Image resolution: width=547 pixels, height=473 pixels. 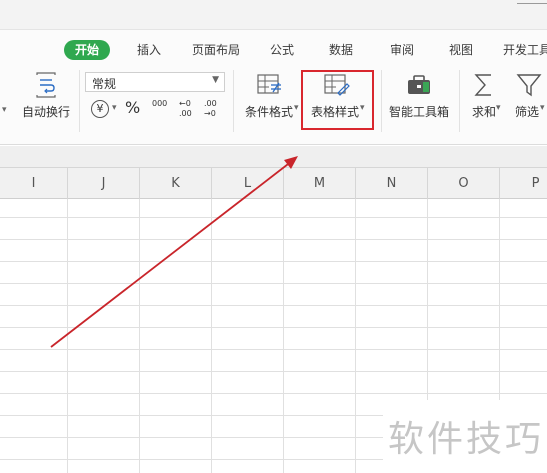 What do you see at coordinates (176, 183) in the screenshot?
I see `column-header-k: K` at bounding box center [176, 183].